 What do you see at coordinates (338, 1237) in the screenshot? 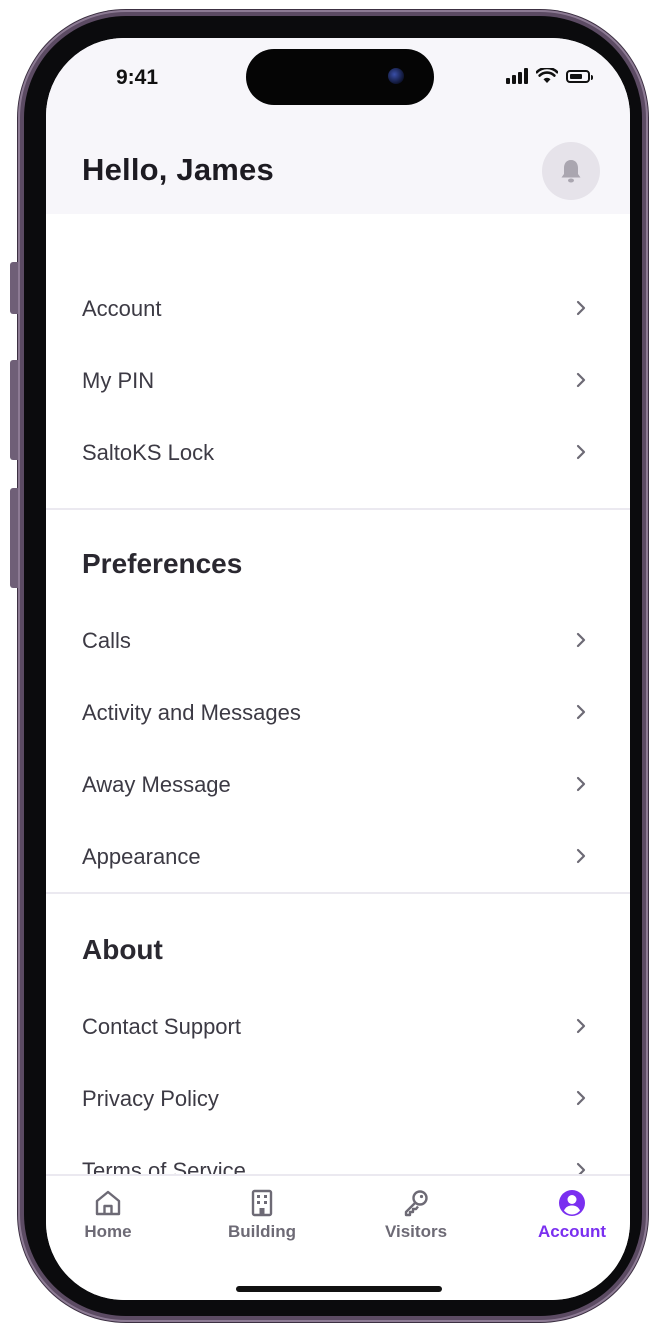
I see `tab-bar: Home Building Visitors Account` at bounding box center [338, 1237].